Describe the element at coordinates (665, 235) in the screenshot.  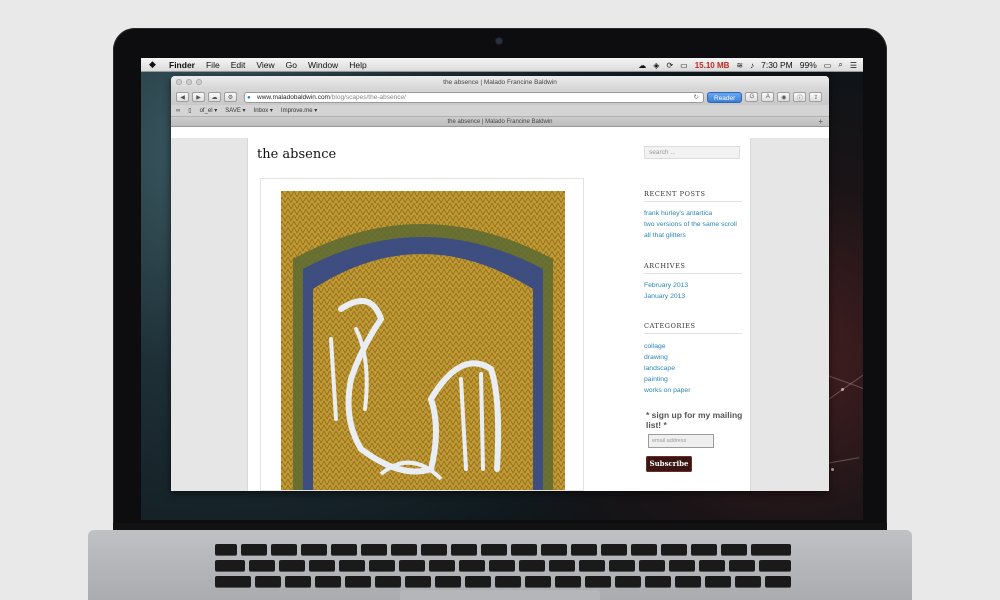
I see `recent-post-link: all that glitters` at that location.